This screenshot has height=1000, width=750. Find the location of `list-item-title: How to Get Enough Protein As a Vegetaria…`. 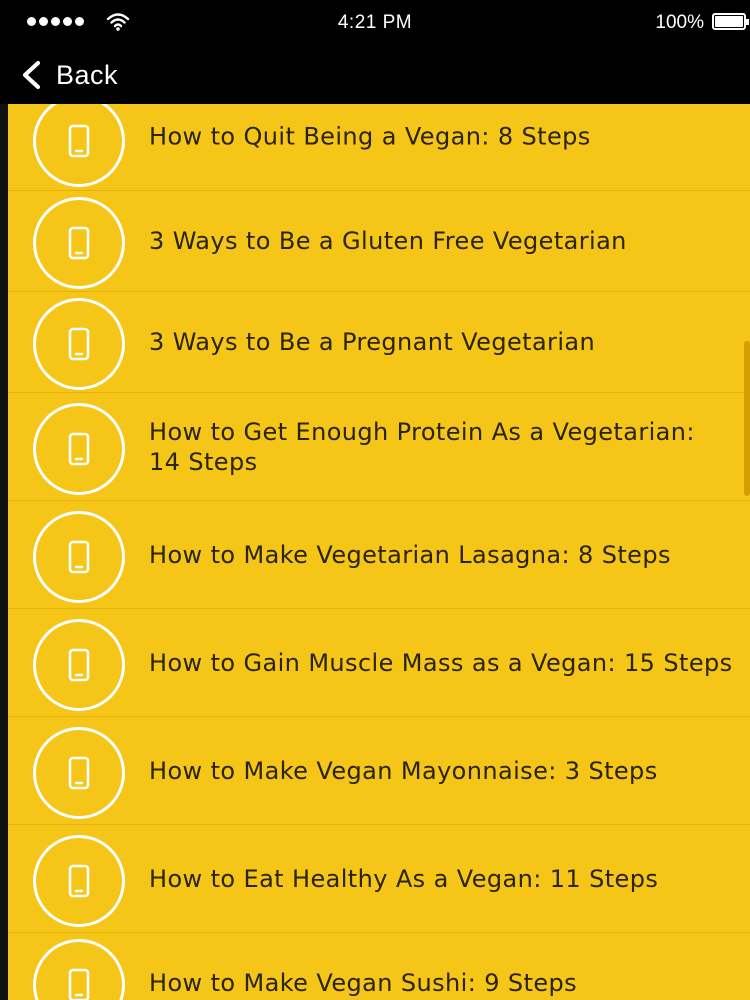

list-item-title: How to Get Enough Protein As a Vegetaria… is located at coordinates (422, 446).